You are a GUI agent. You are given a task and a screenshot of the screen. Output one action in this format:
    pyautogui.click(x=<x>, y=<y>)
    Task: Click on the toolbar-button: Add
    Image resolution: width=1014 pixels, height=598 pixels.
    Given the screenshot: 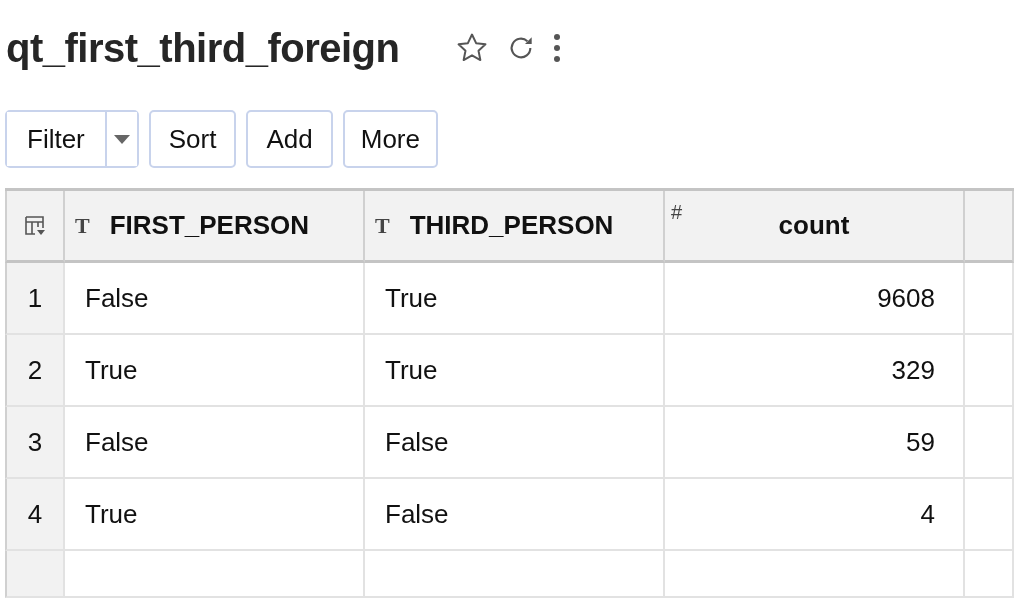 What is the action you would take?
    pyautogui.click(x=289, y=139)
    